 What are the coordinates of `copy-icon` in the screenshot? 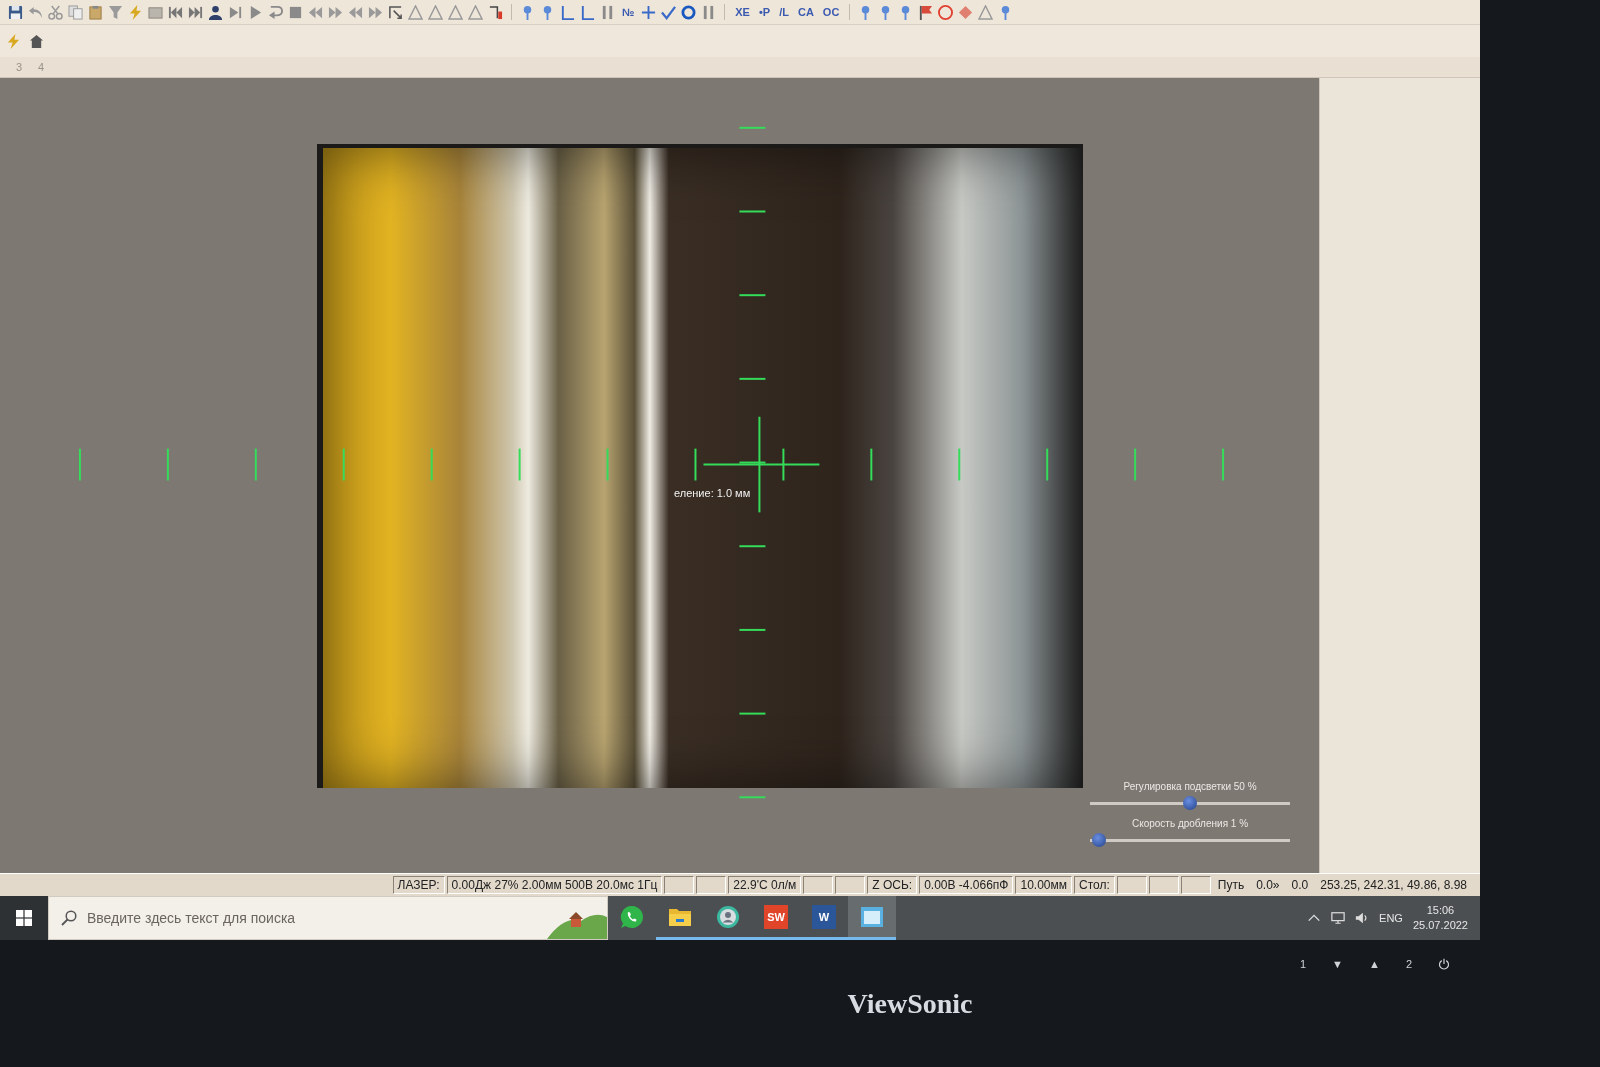 It's located at (75, 12).